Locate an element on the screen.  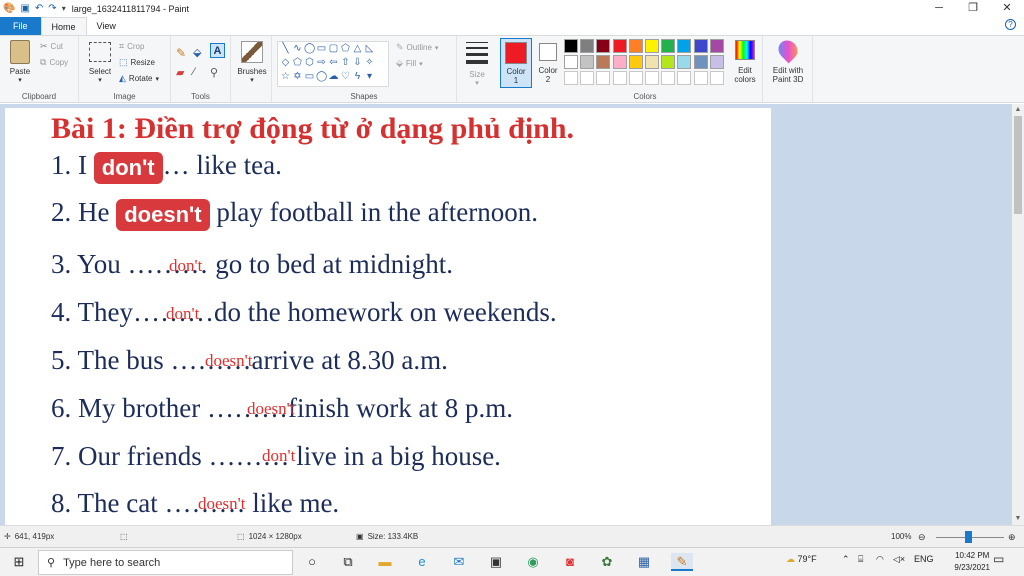
redo-icon: ↷ is located at coordinates (52, 8).